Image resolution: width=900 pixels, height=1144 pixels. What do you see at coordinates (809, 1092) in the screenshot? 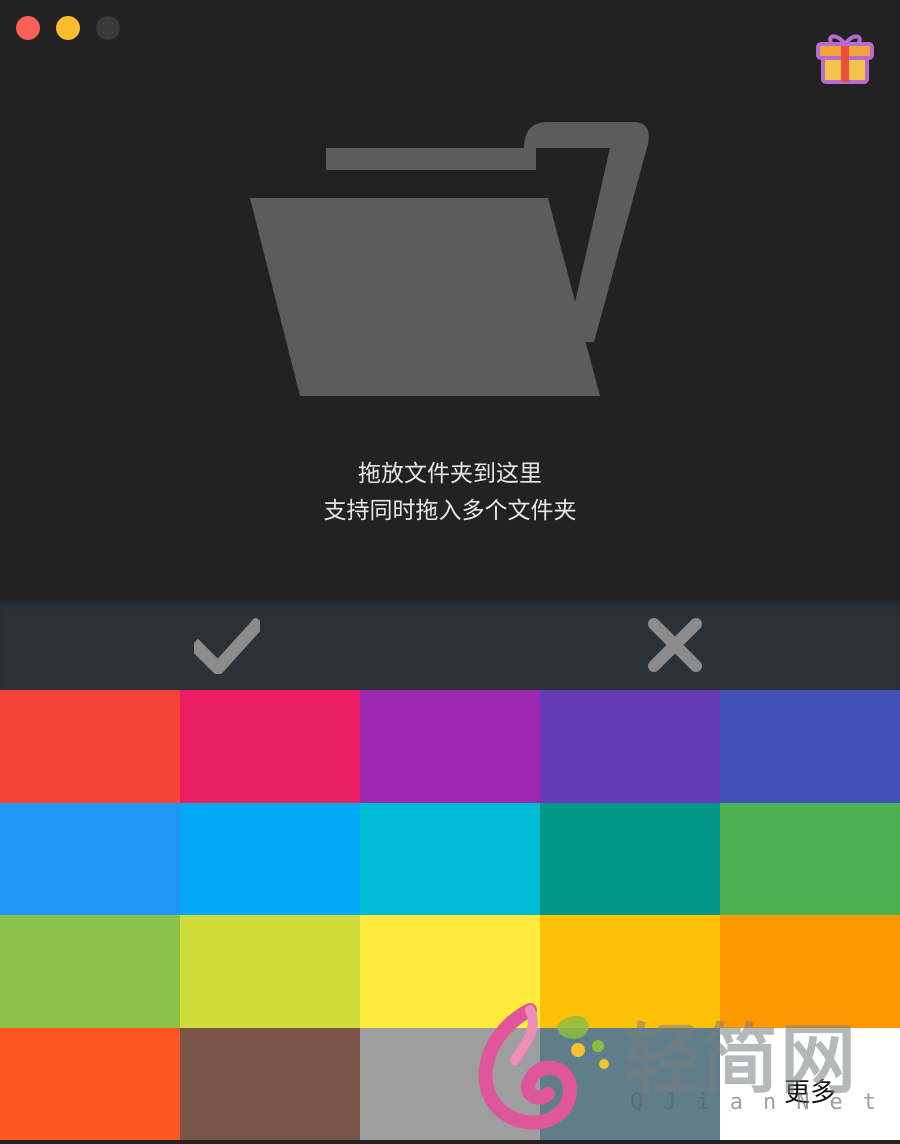
I see `more-colors-label: 更多` at bounding box center [809, 1092].